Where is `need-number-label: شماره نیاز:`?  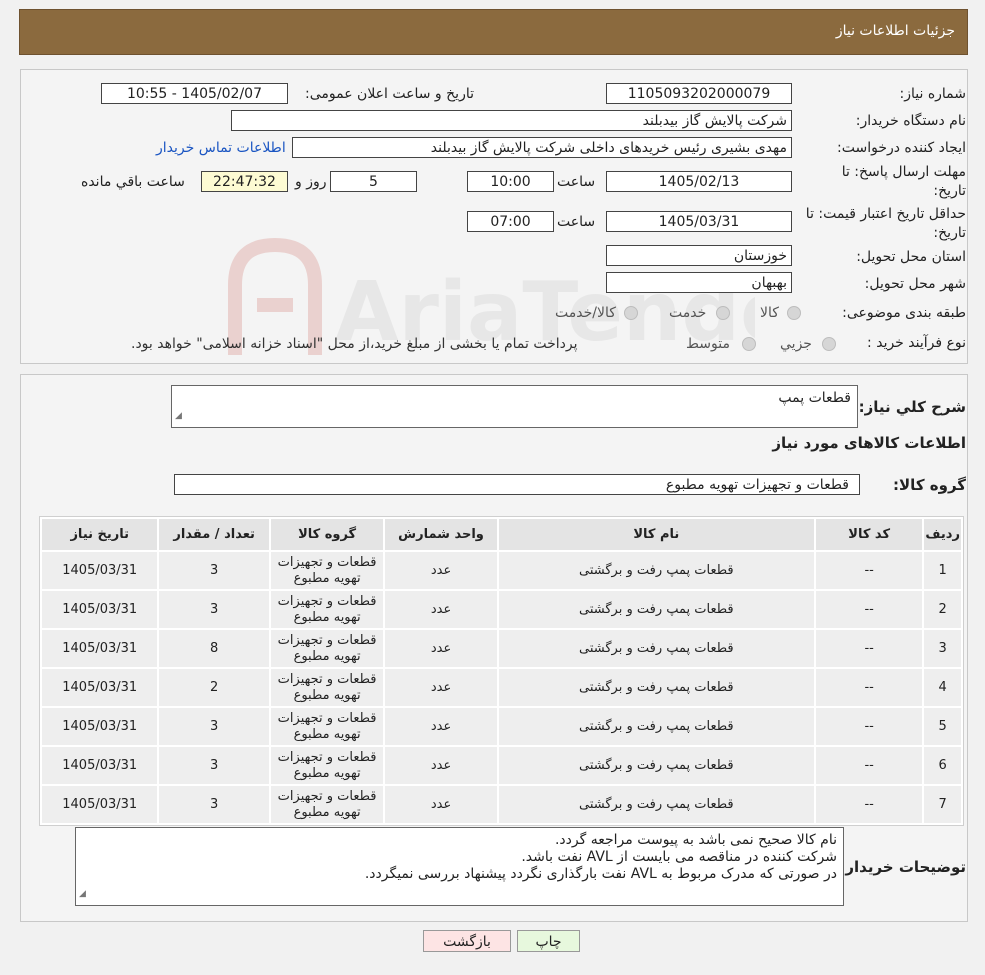
need-number-label: شماره نیاز: is located at coordinates (933, 94).